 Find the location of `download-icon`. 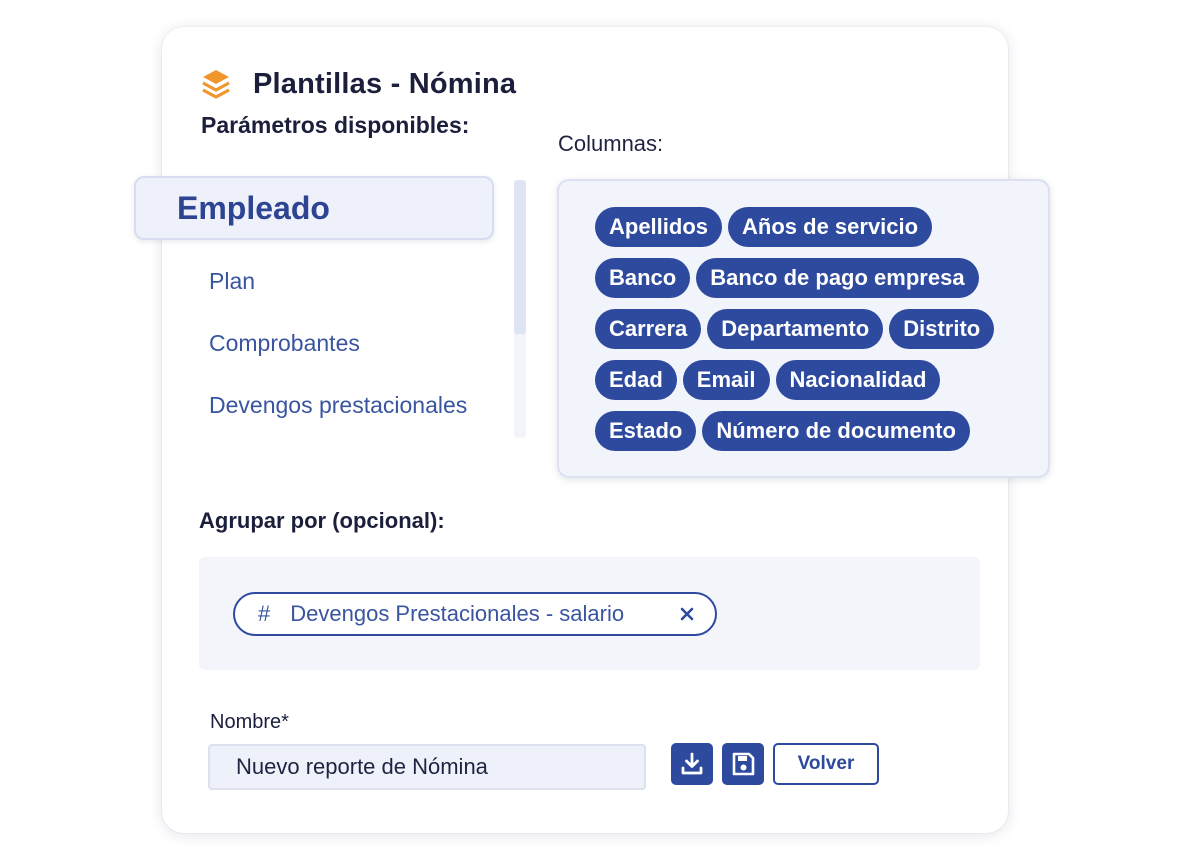

download-icon is located at coordinates (692, 764).